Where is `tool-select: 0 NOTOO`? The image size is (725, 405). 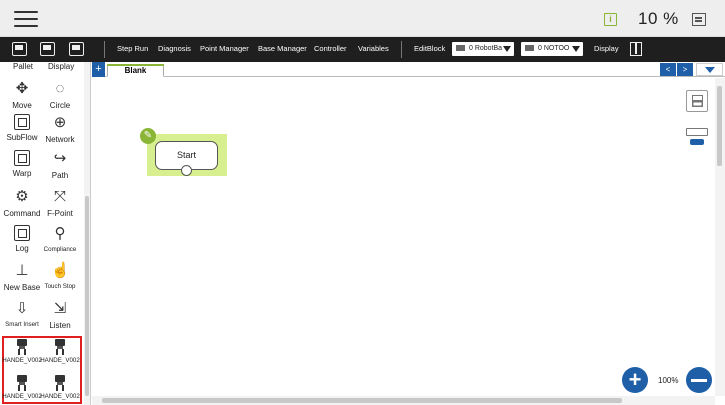 tool-select: 0 NOTOO is located at coordinates (552, 49).